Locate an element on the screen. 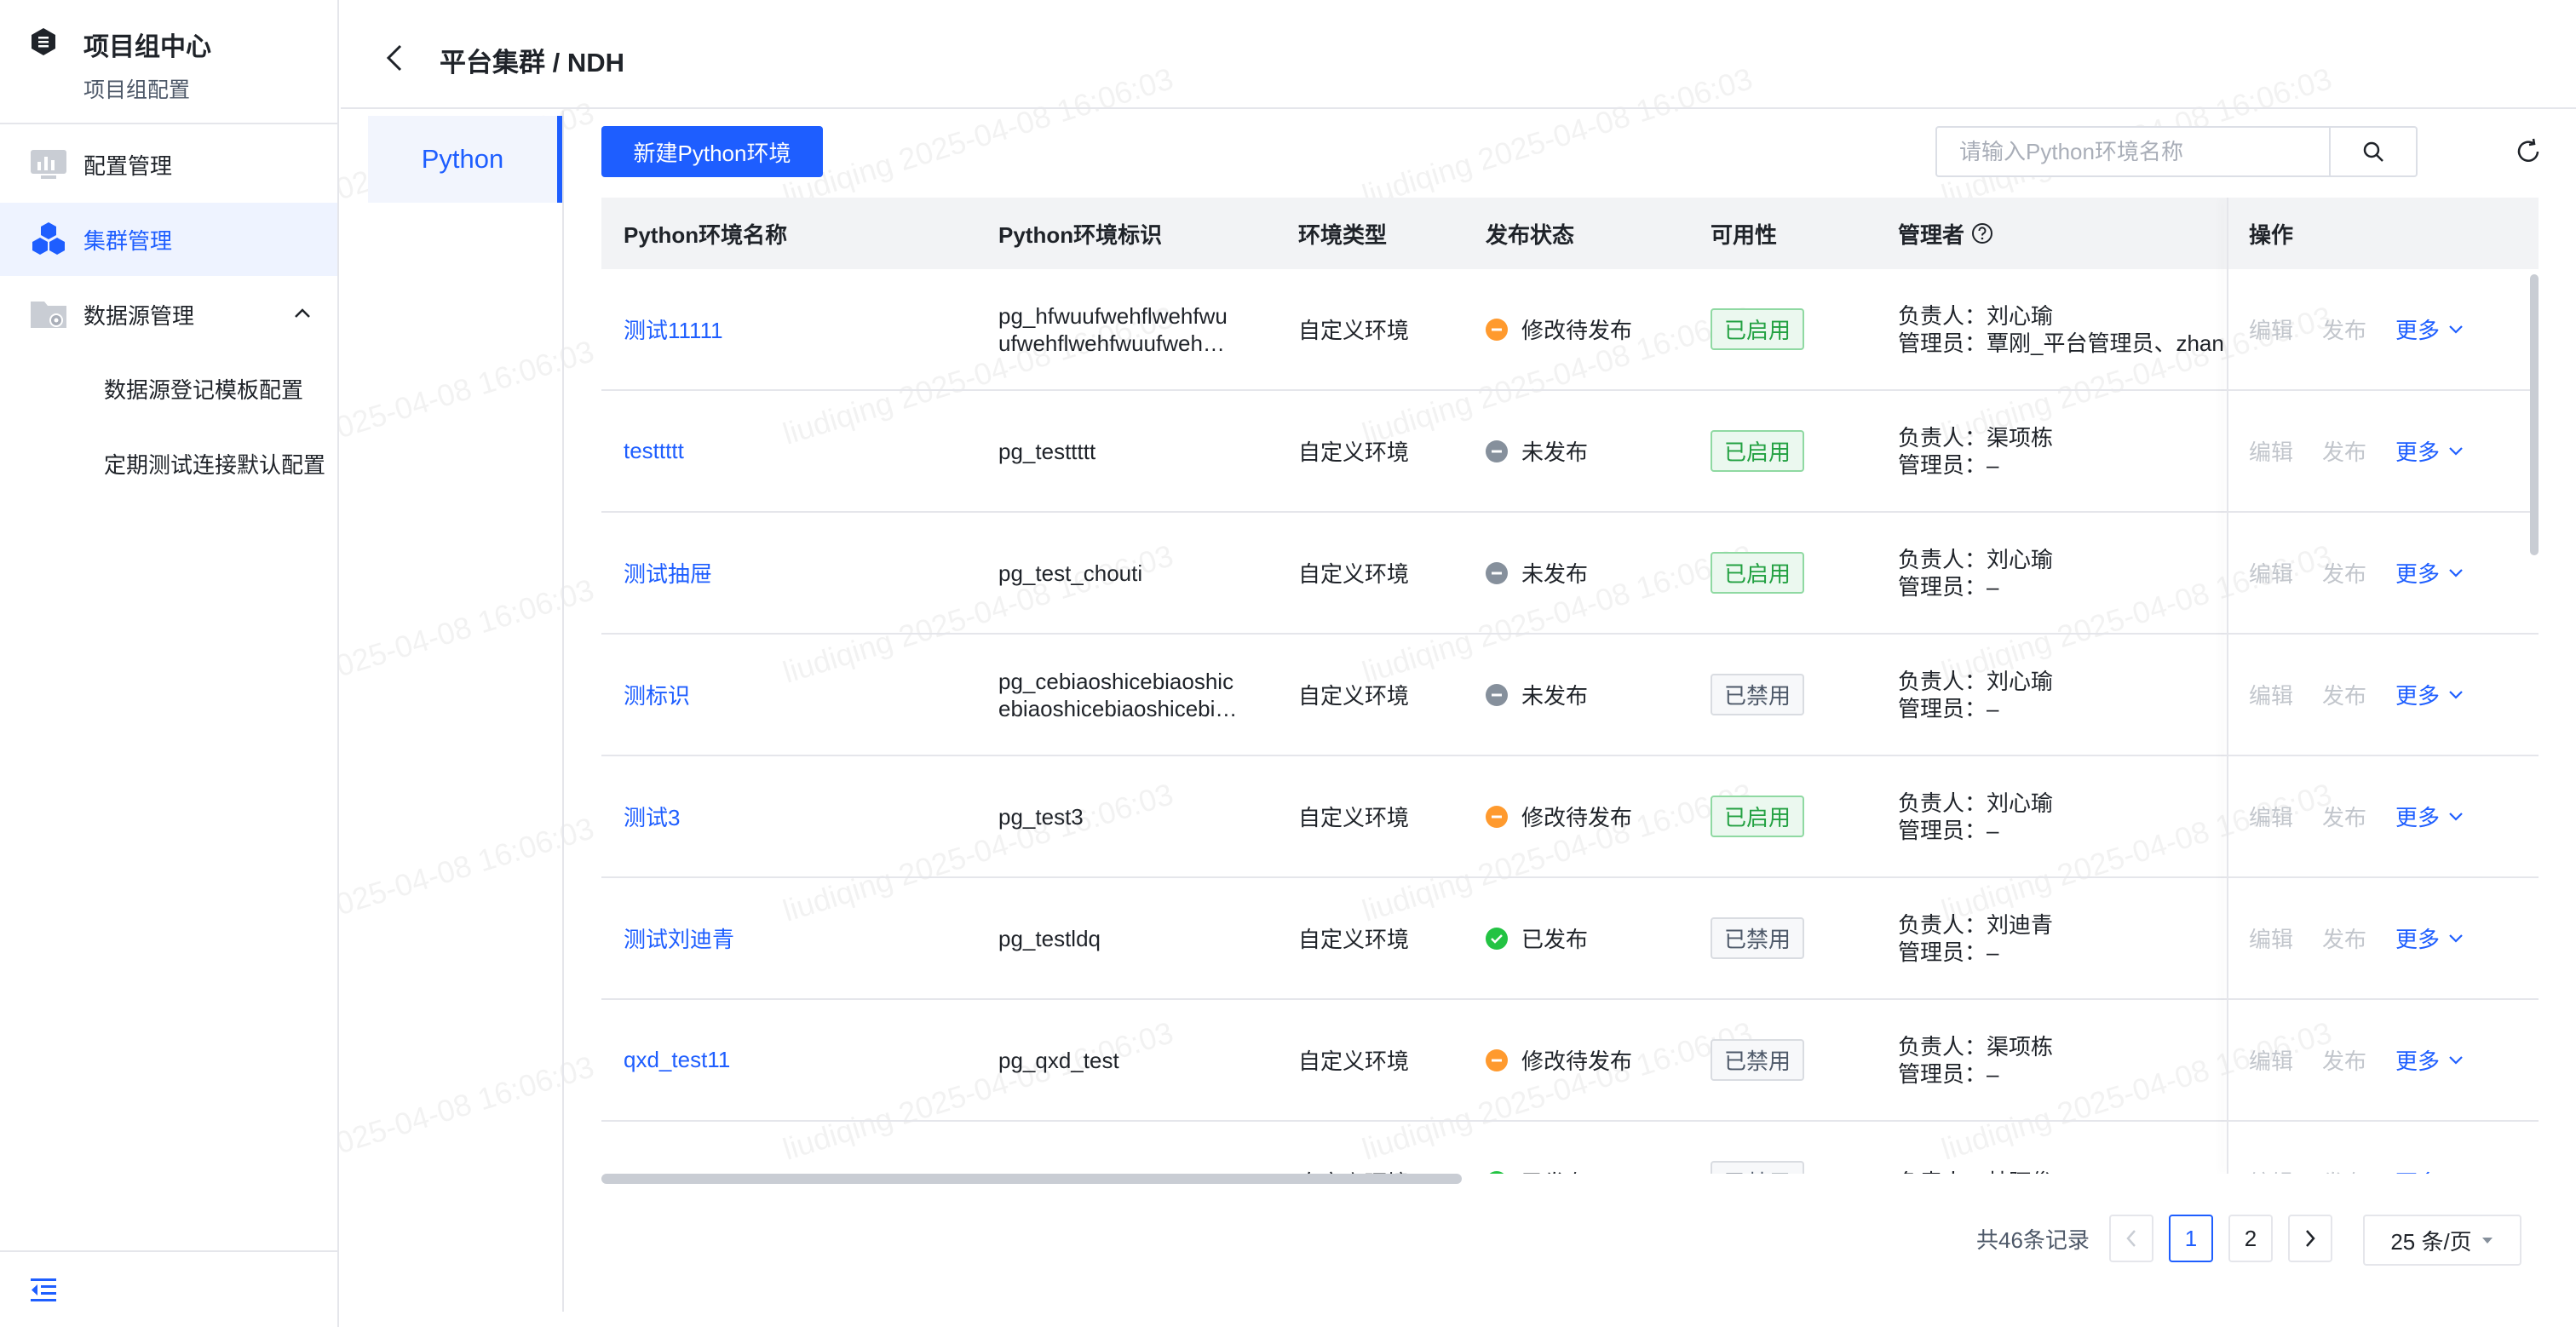 The image size is (2576, 1327). search-input is located at coordinates (2134, 152).